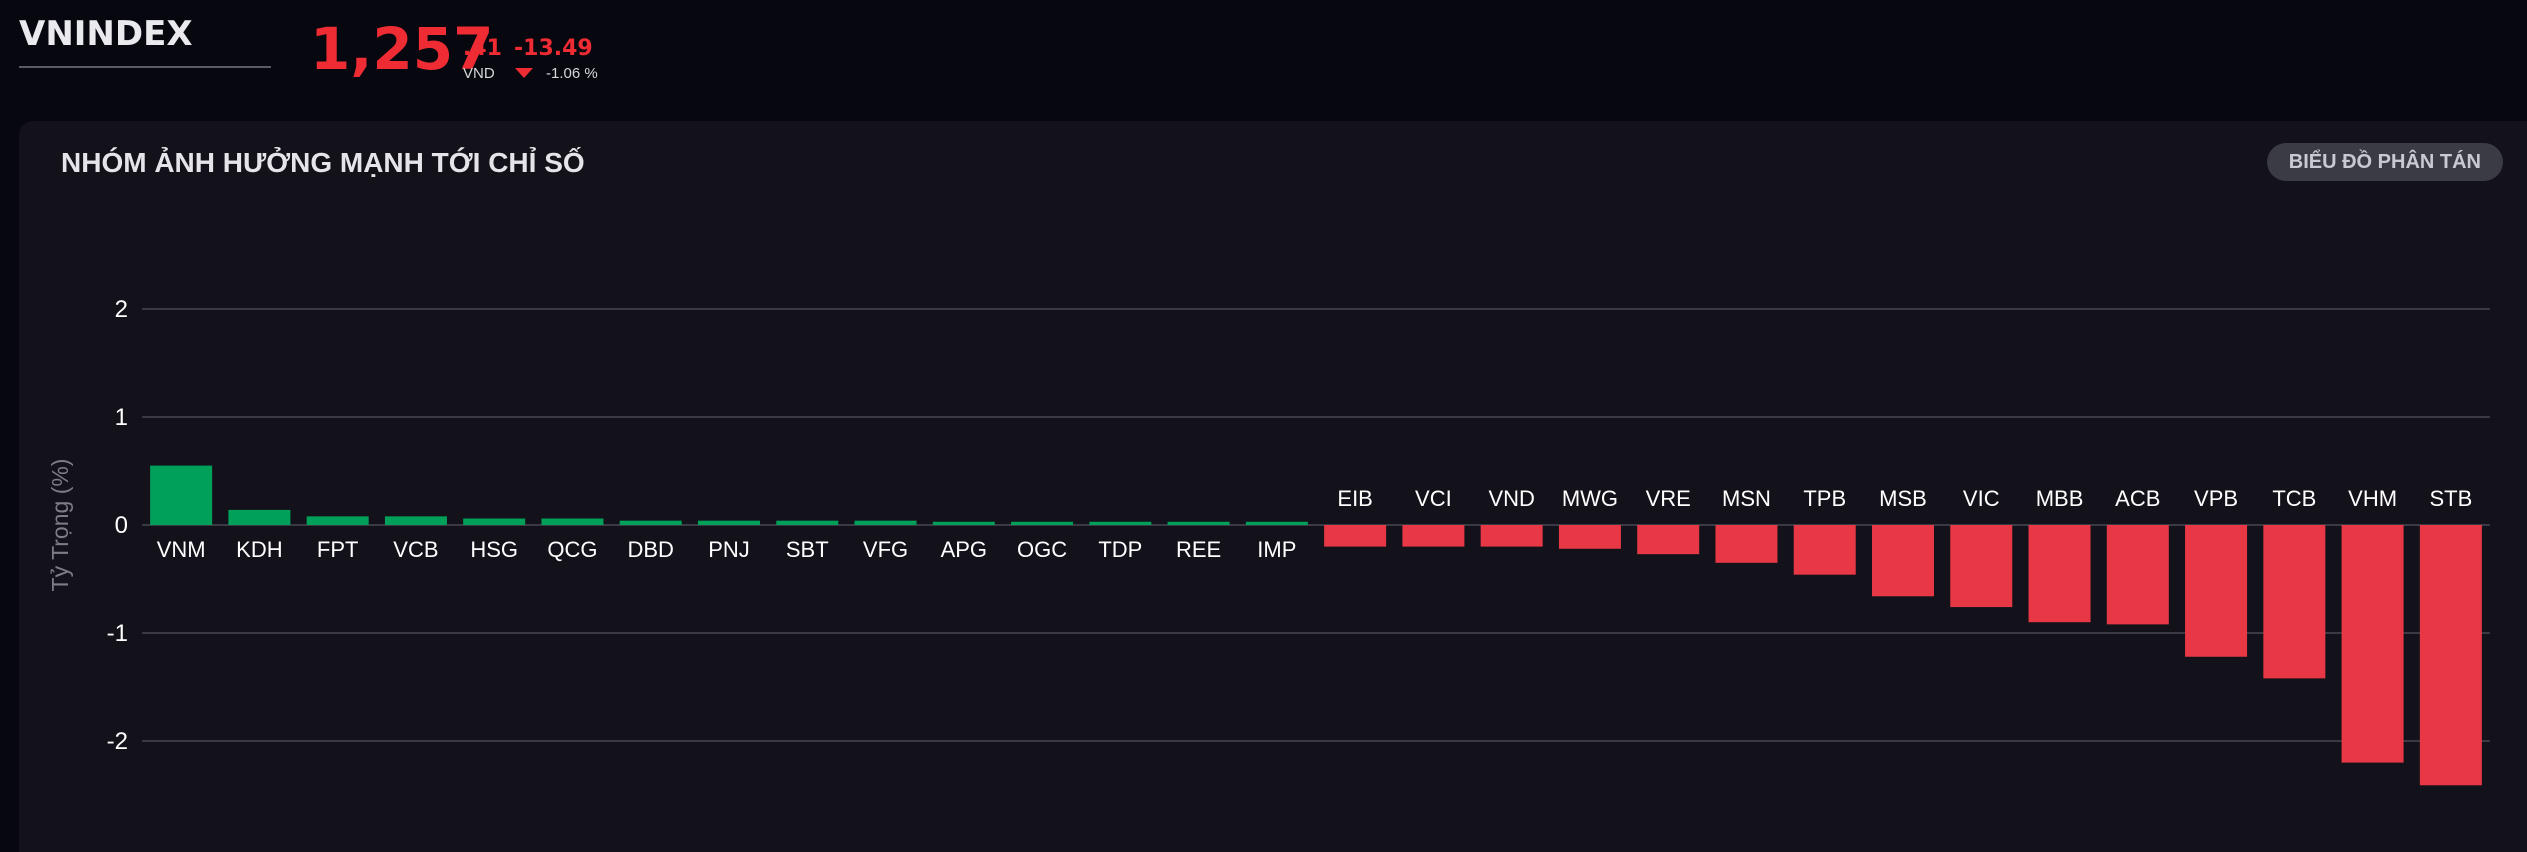 The image size is (2527, 852). Describe the element at coordinates (2294, 498) in the screenshot. I see `category-label: TCB` at that location.